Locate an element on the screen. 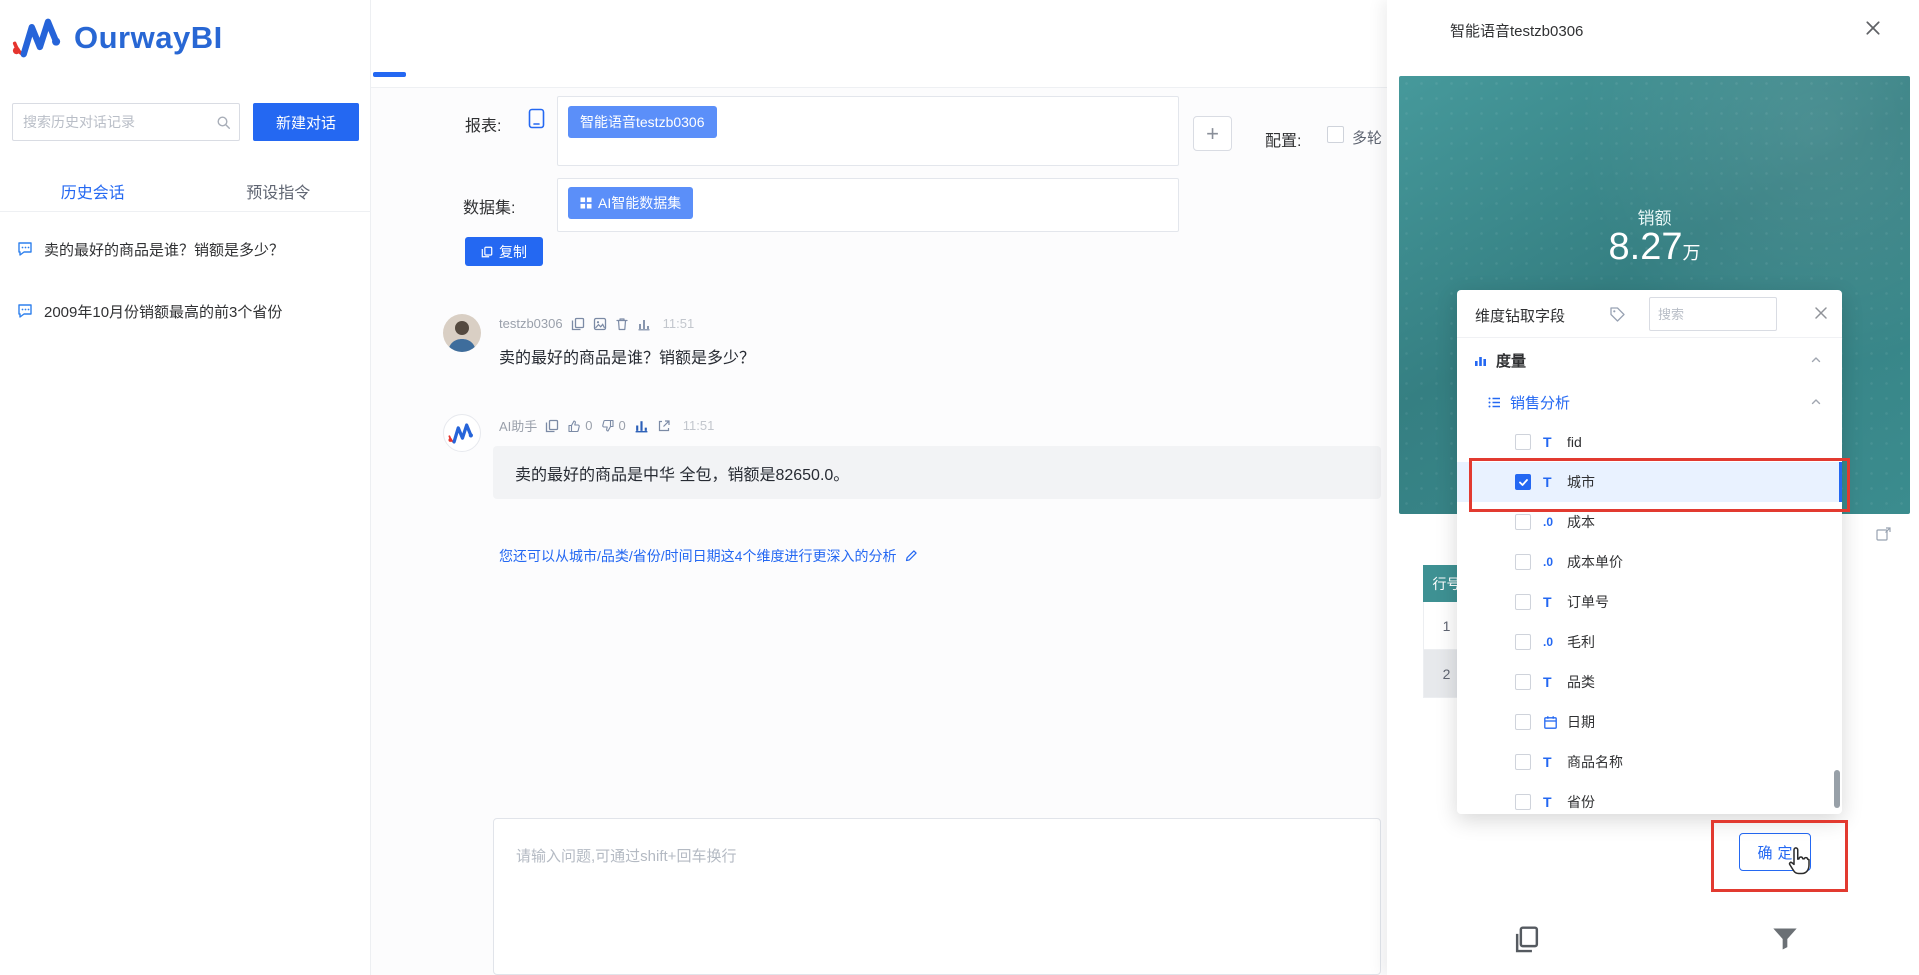 The image size is (1919, 975). tag-icon is located at coordinates (1617, 314).